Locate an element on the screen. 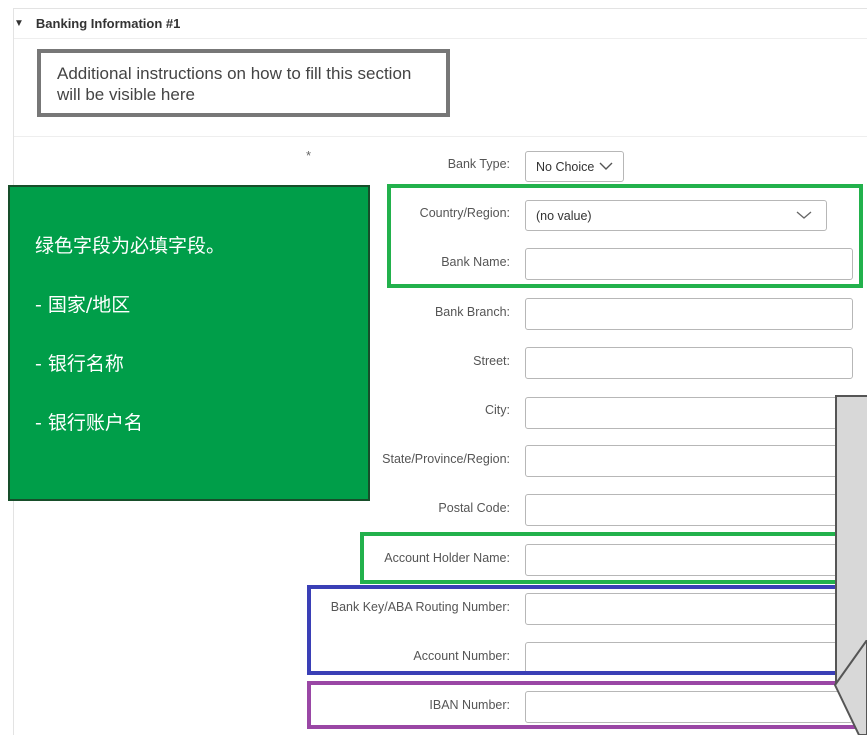 Image resolution: width=867 pixels, height=735 pixels. note-heading: 绿色字段为必填字段。 is located at coordinates (130, 246).